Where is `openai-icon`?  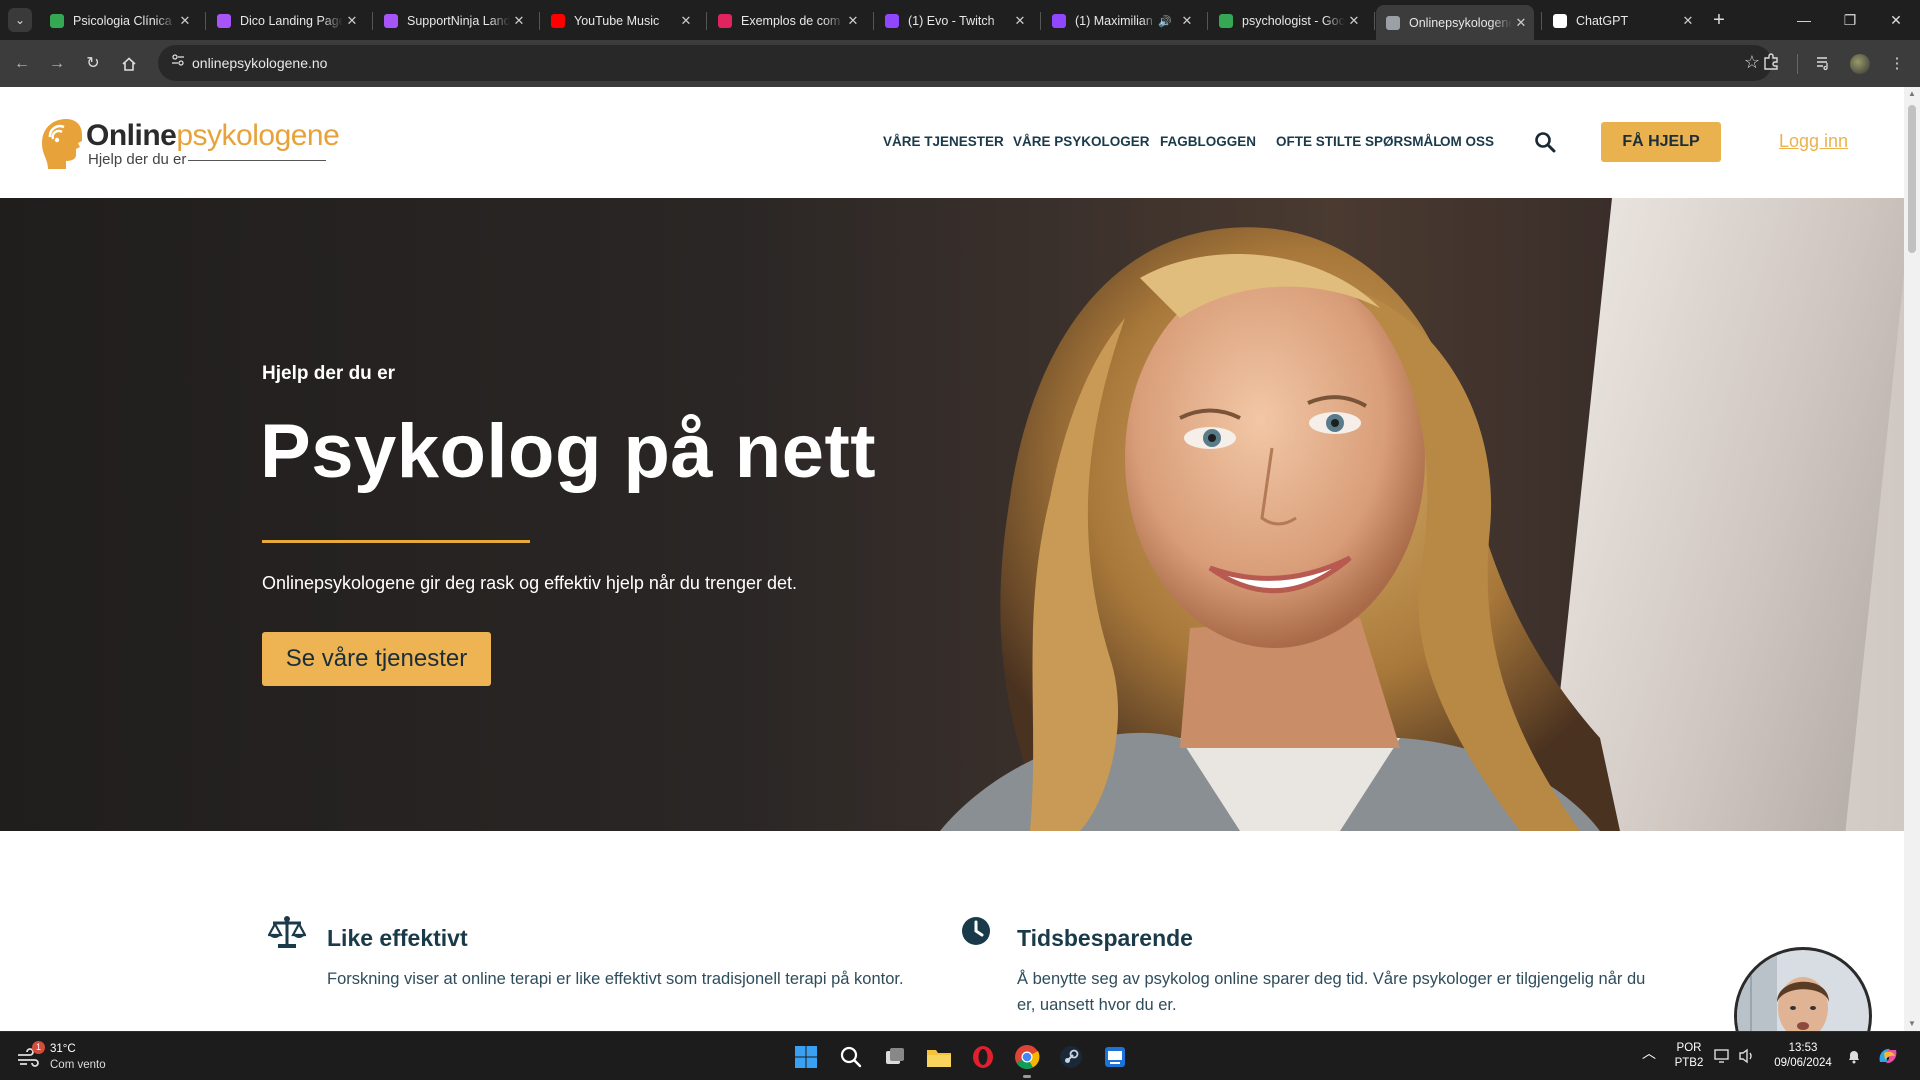
openai-icon is located at coordinates (1560, 21).